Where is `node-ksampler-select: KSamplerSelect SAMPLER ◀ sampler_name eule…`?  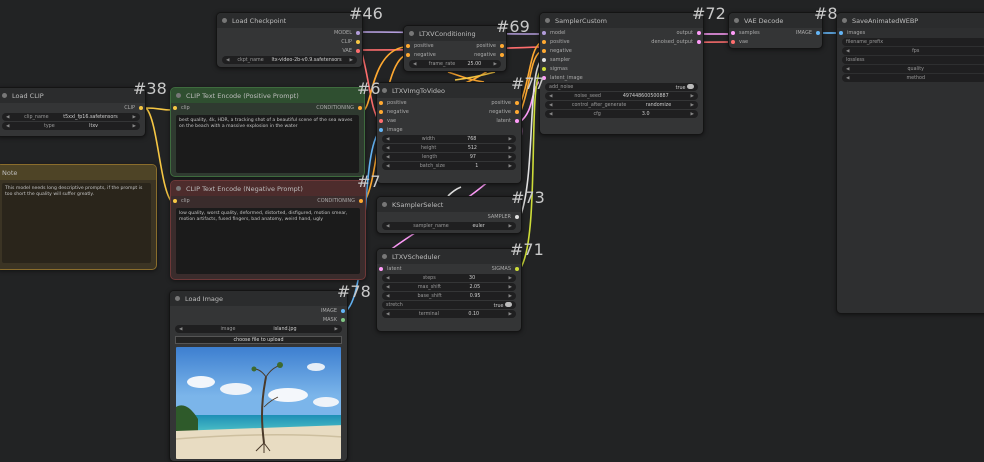
node-ksampler-select: KSamplerSelect SAMPLER ◀ sampler_name eule… is located at coordinates (449, 215).